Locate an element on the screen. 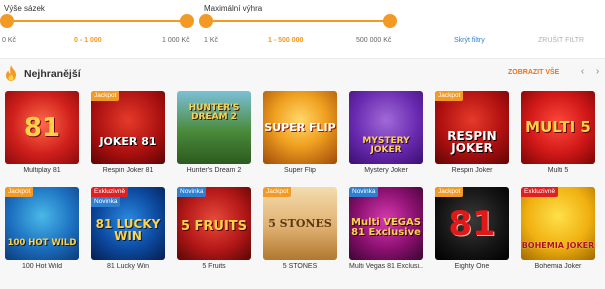 This screenshot has width=605, height=289. game-tile-bohemia-joker: Exkluzivně BOHEMIA JOKER Bohemia Joker is located at coordinates (558, 228).